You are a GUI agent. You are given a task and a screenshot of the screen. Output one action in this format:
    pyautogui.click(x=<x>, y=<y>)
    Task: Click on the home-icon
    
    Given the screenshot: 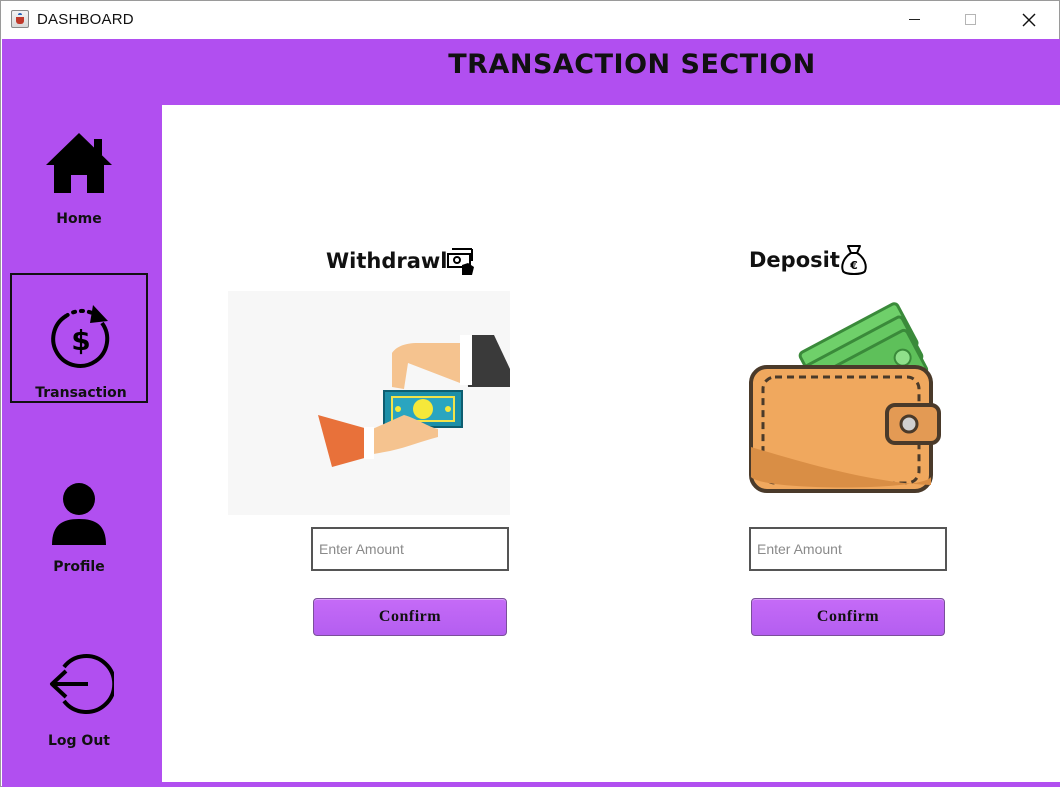 What is the action you would take?
    pyautogui.click(x=79, y=163)
    